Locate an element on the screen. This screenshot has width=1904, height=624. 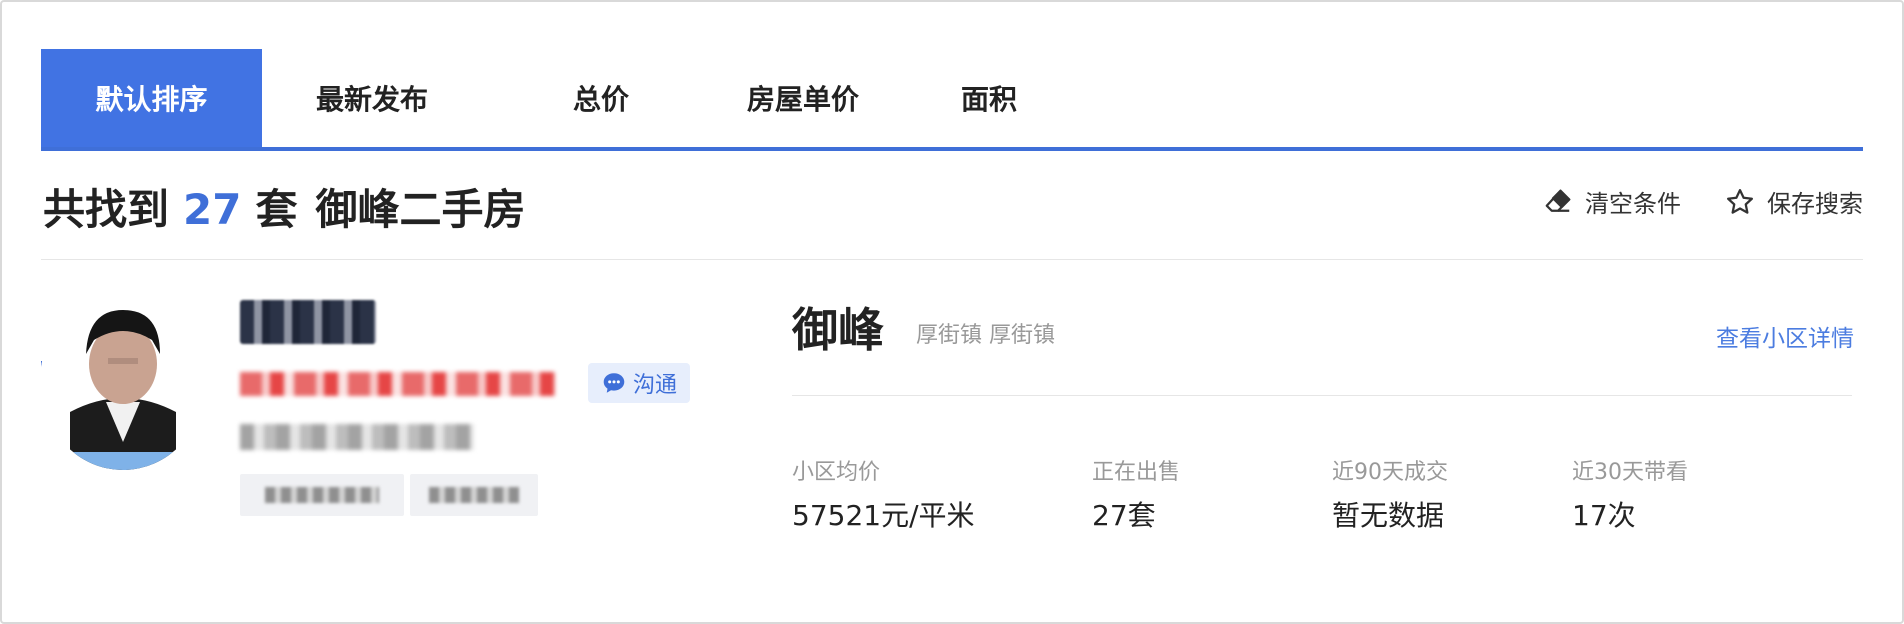
stat-value: 暂无数据 is located at coordinates (1388, 515).